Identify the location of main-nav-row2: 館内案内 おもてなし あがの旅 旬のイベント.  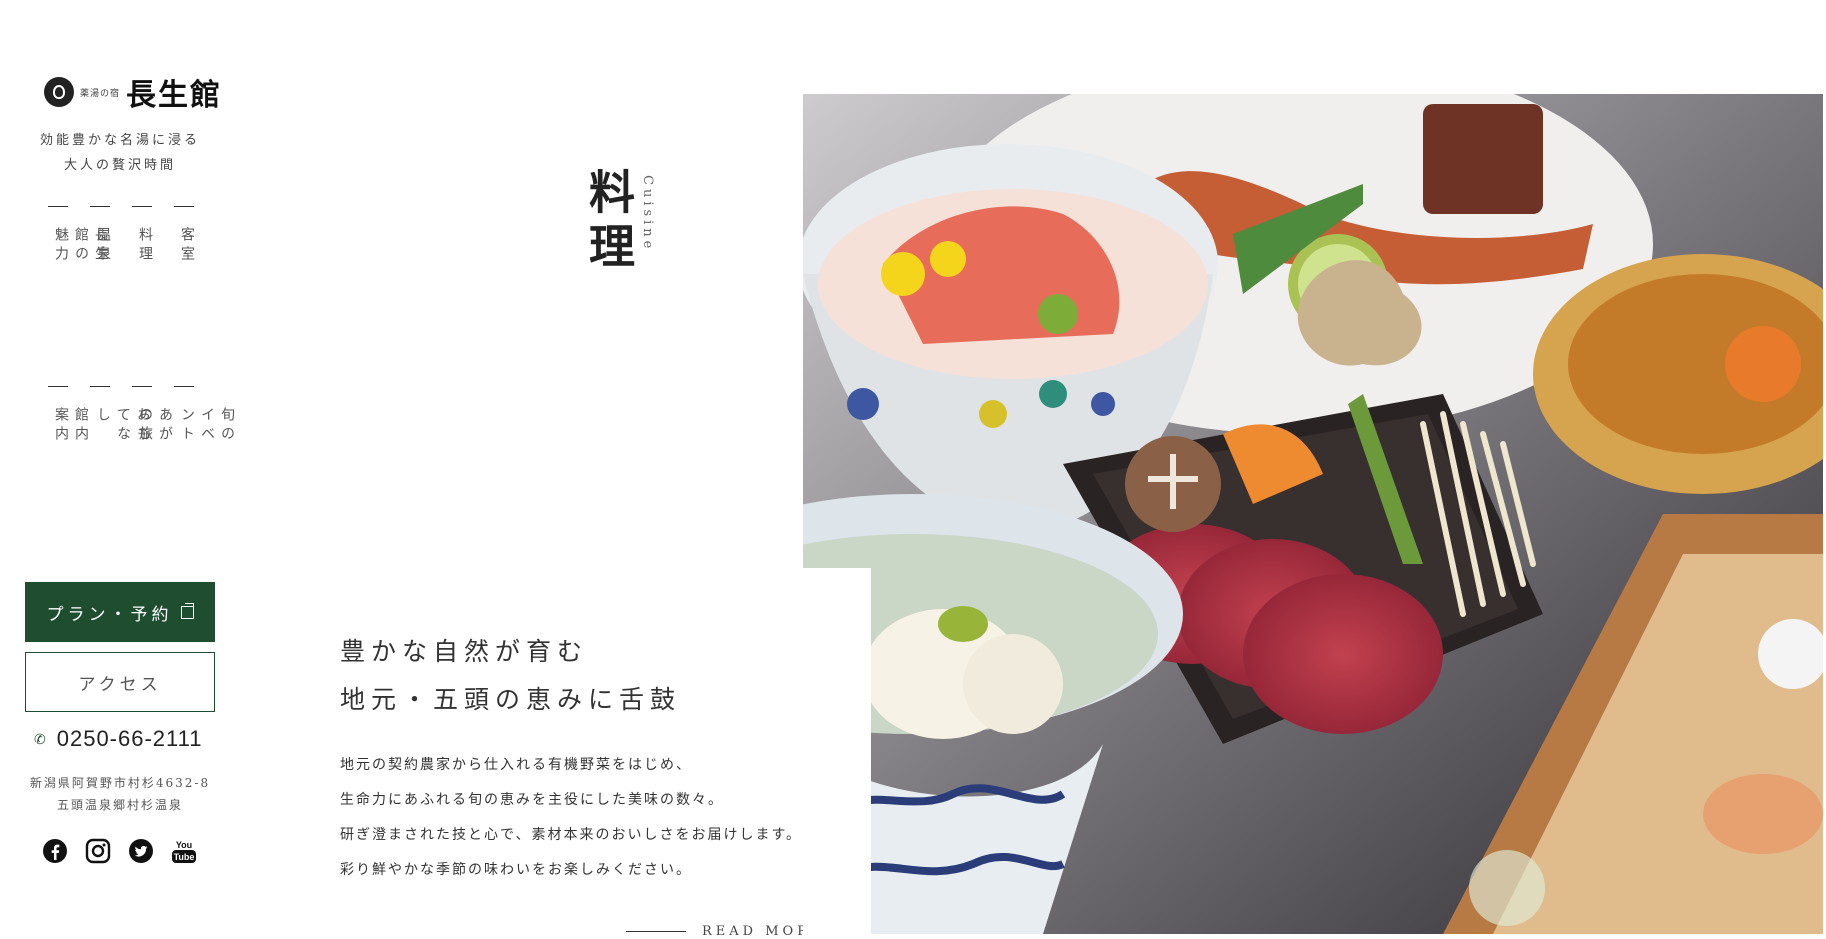
(141, 415).